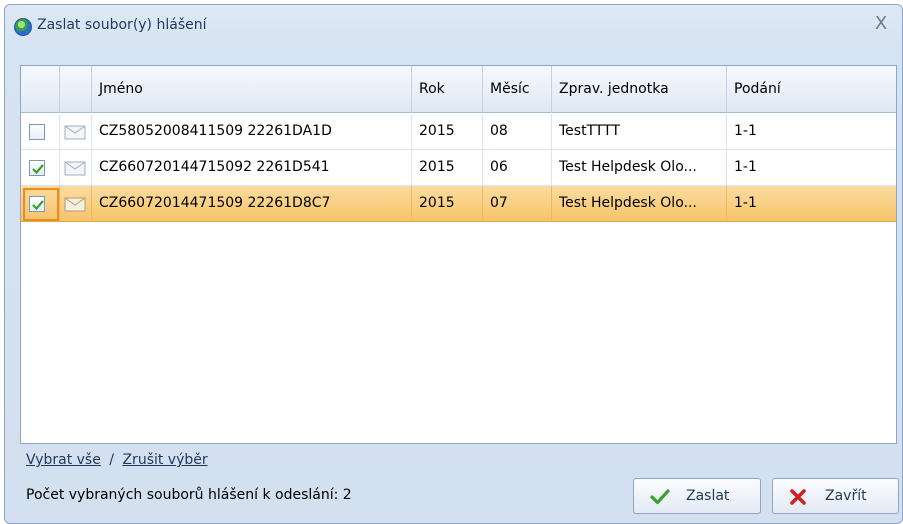 The image size is (903, 524). I want to click on row-month: 08, so click(517, 131).